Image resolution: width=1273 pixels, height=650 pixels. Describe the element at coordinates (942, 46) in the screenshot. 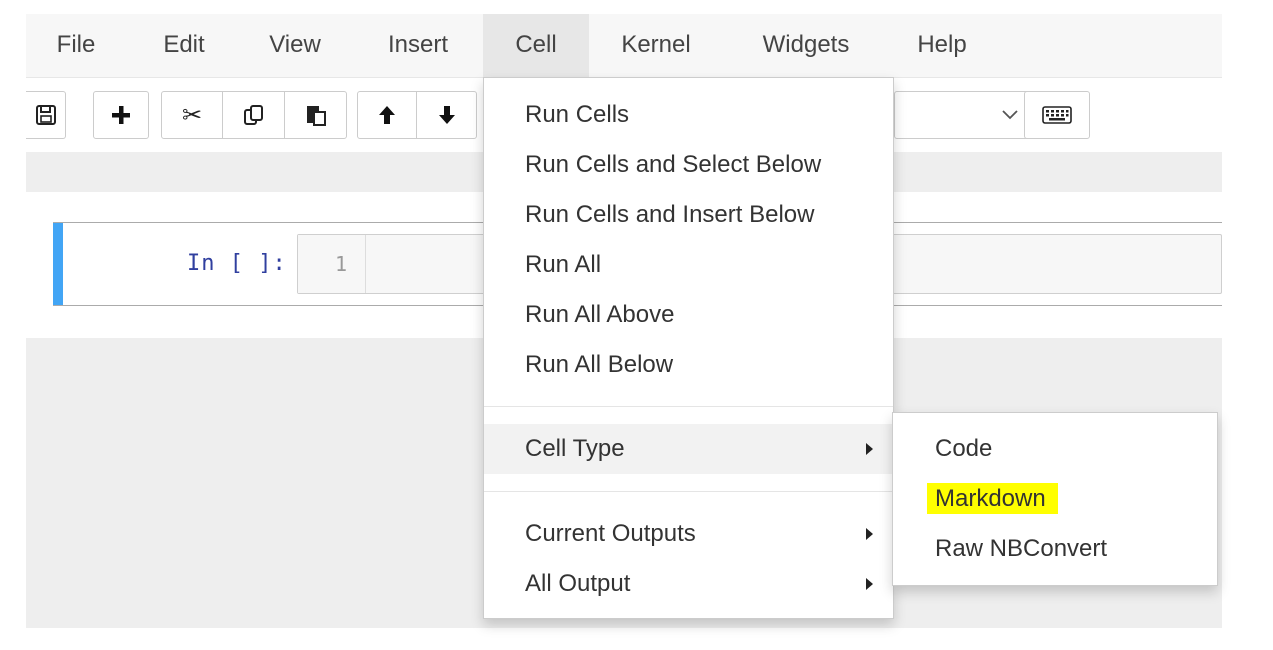

I see `menu-help: Help` at that location.